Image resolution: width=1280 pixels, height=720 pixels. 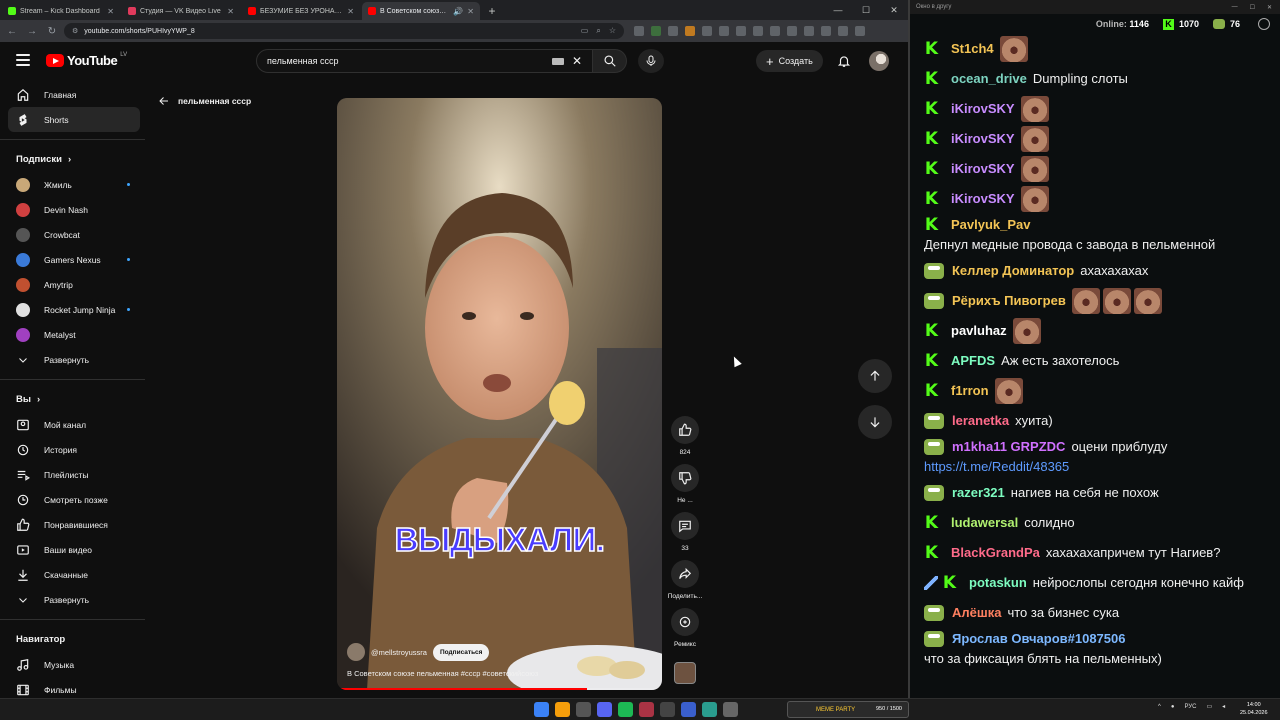 I want to click on spotify-icon, so click(x=625, y=709).